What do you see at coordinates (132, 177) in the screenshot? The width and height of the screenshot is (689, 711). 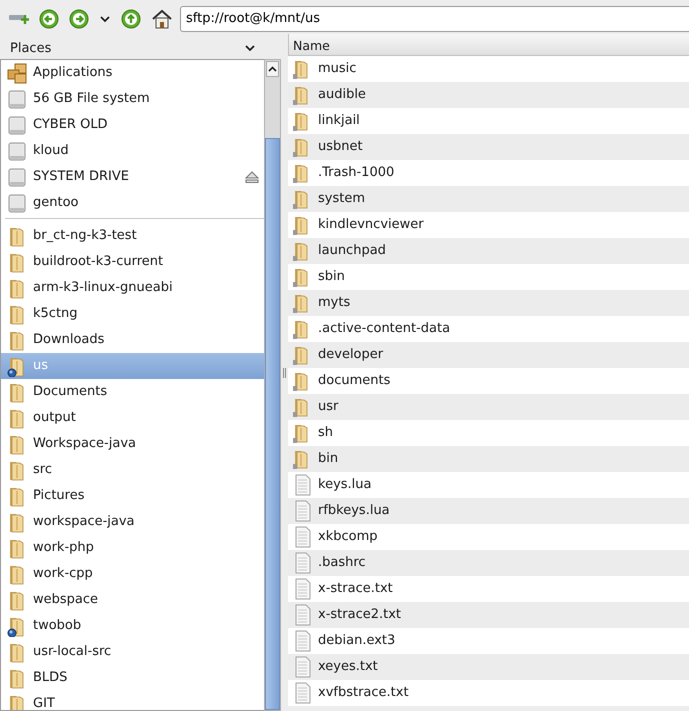 I see `sidebar-item: SYSTEM DRIVE` at bounding box center [132, 177].